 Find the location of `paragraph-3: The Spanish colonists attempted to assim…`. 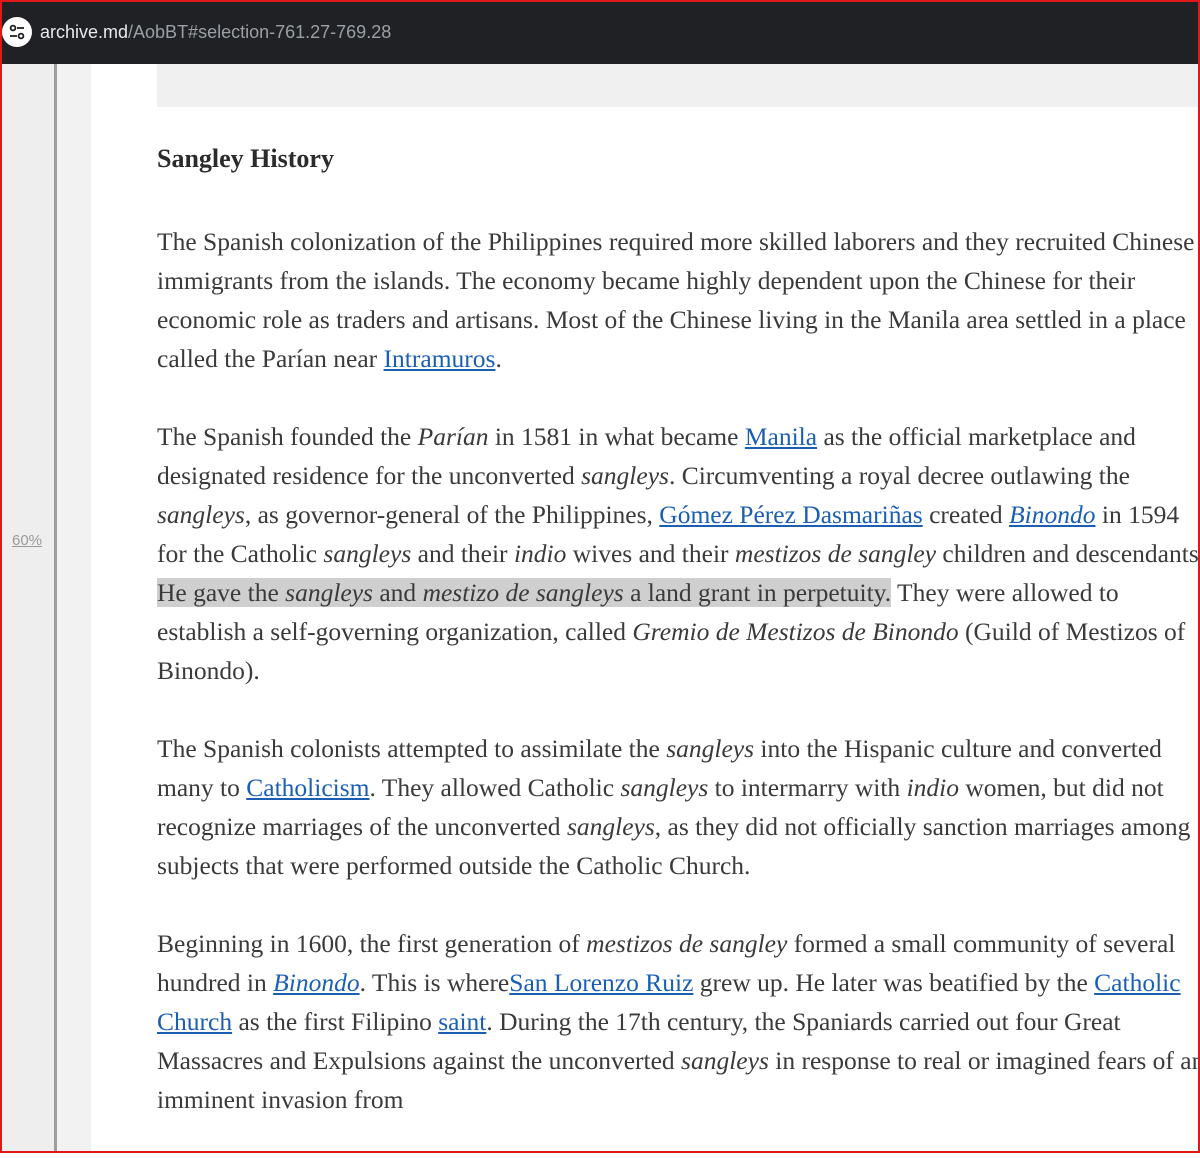

paragraph-3: The Spanish colonists attempted to assim… is located at coordinates (678, 807).